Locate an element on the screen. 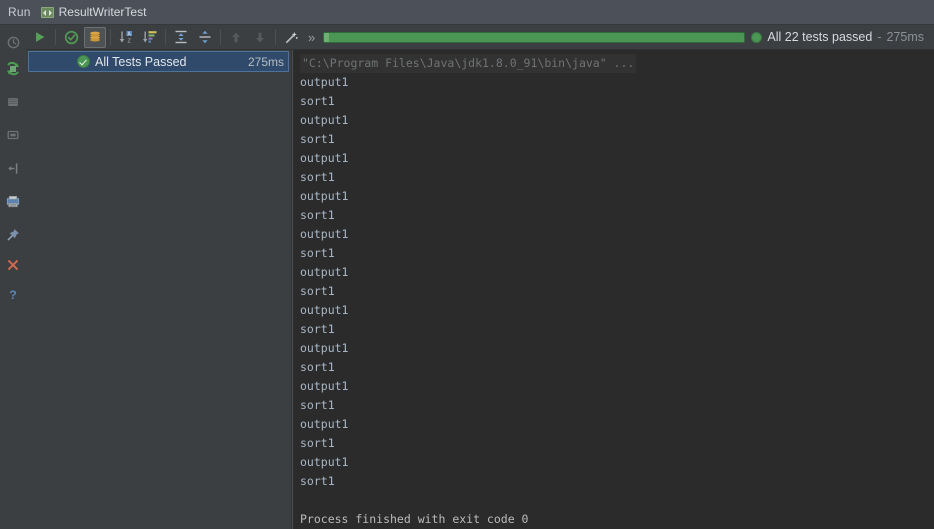 The width and height of the screenshot is (934, 529). test-status-container: All 22 tests passed - 275ms is located at coordinates (842, 37).